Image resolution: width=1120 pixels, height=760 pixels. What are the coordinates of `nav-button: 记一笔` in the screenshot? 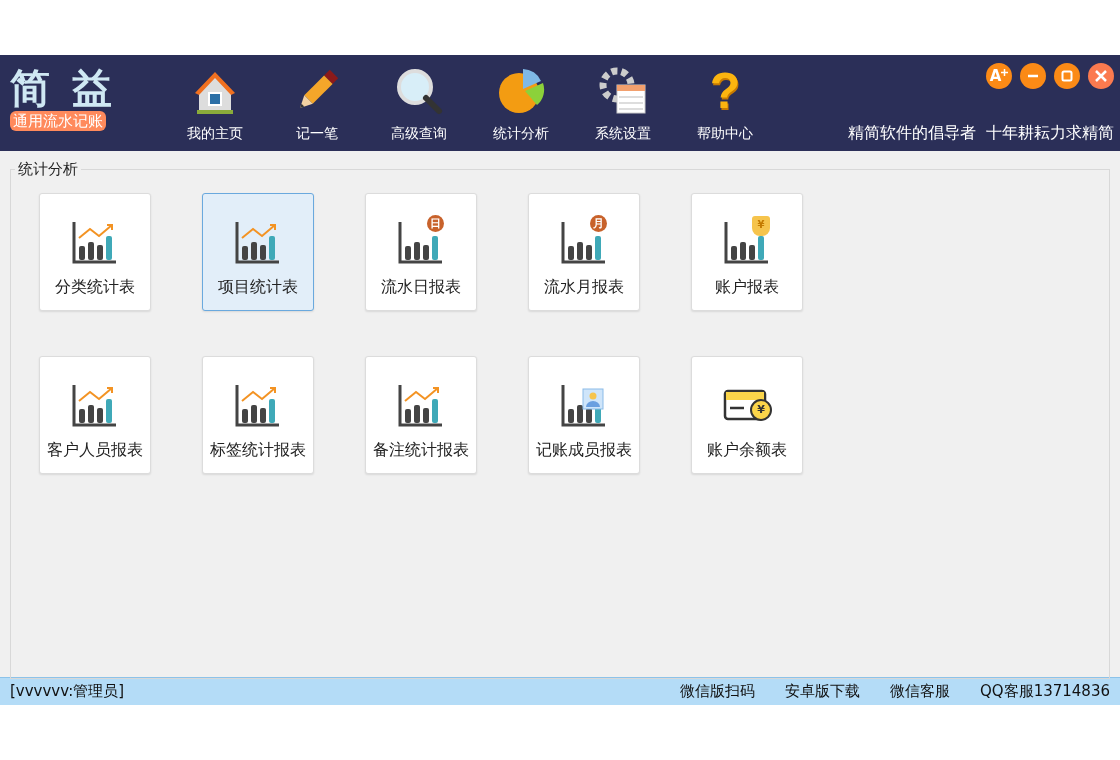 It's located at (317, 103).